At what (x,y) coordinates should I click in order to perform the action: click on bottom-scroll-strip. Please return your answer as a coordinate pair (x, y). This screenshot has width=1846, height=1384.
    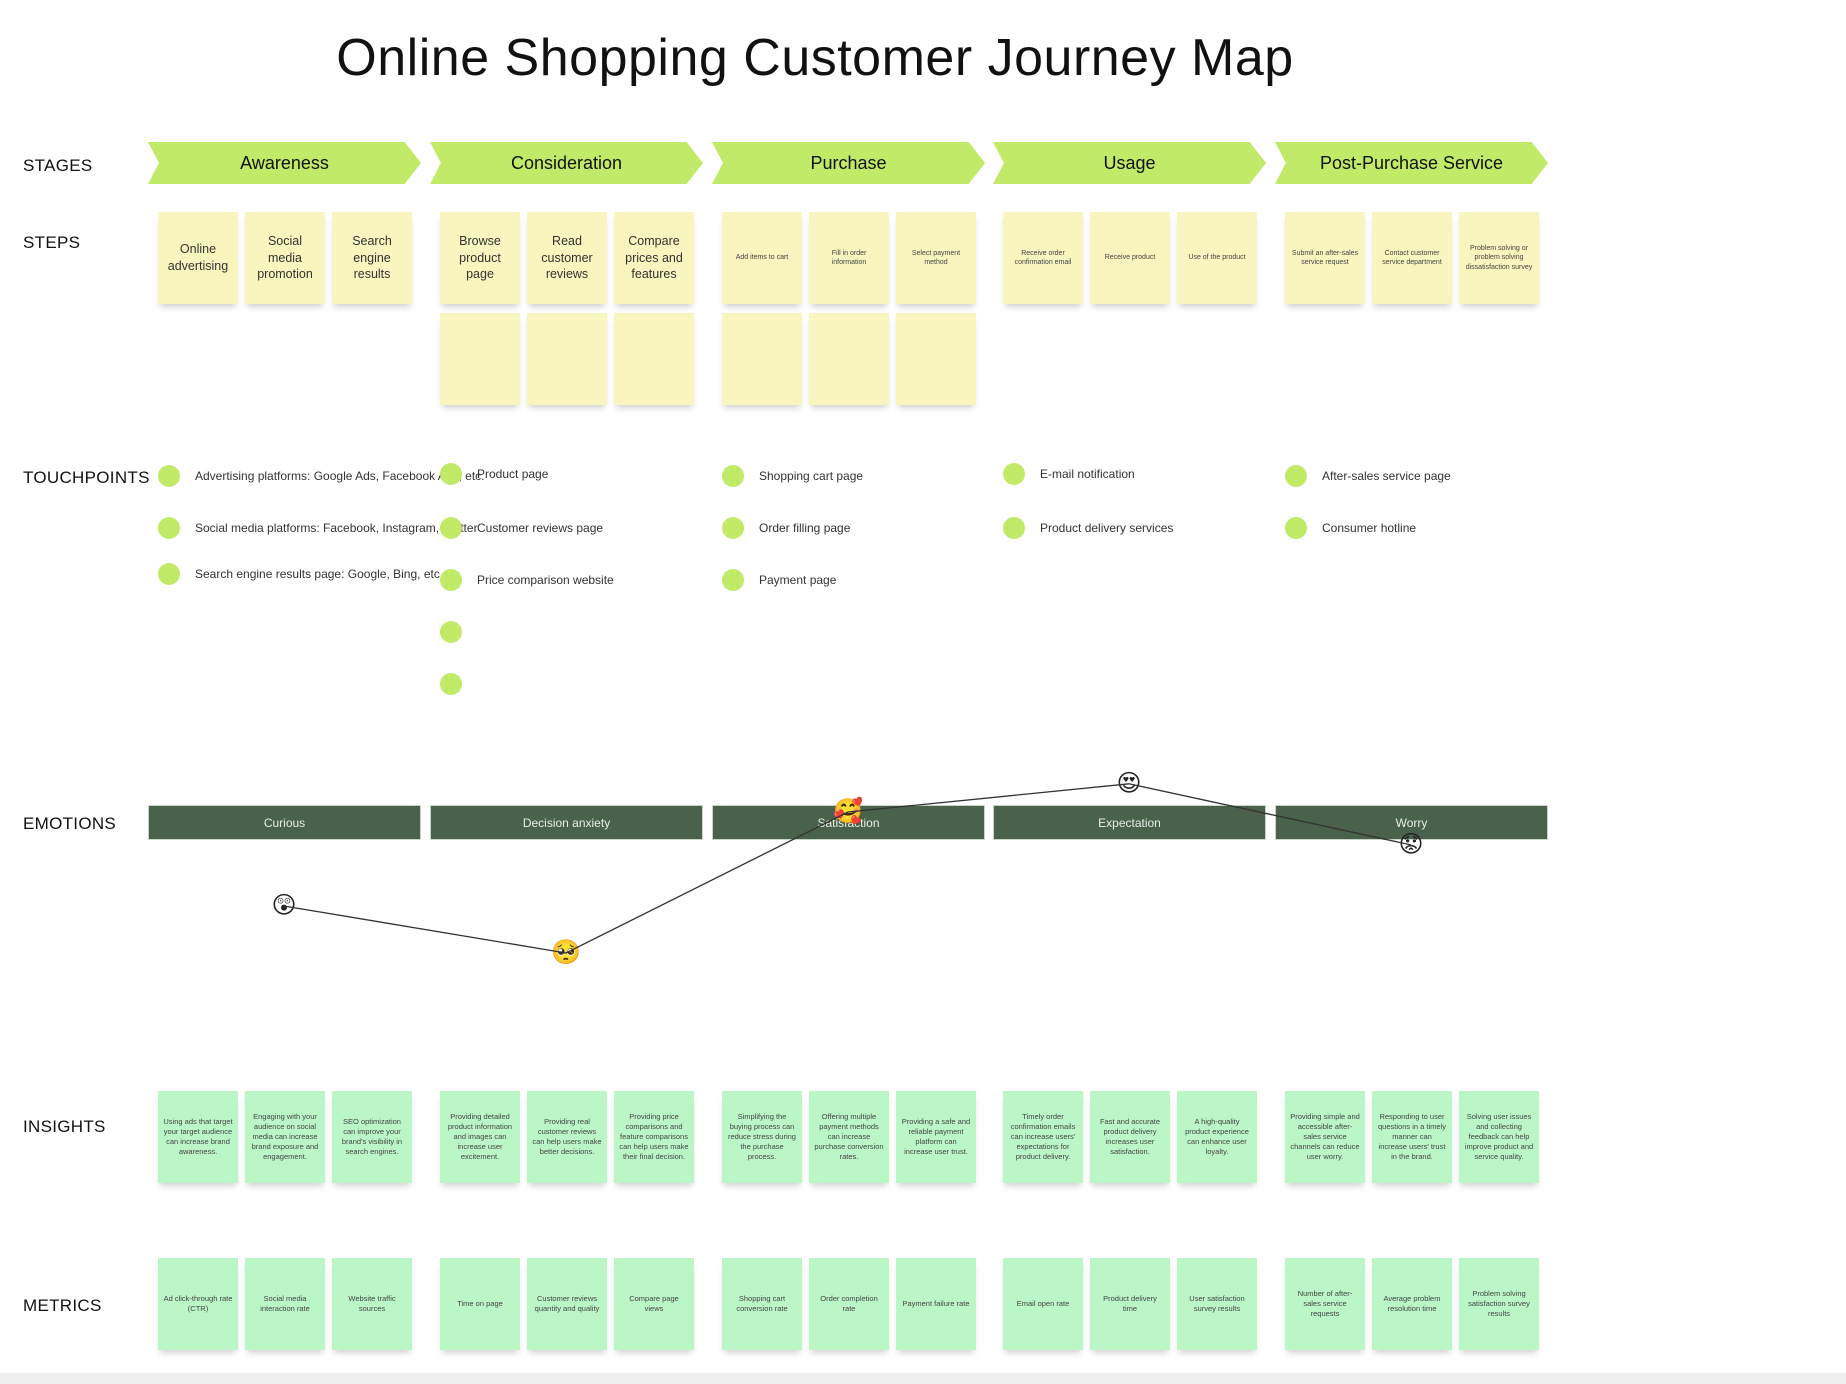
    Looking at the image, I should click on (923, 1378).